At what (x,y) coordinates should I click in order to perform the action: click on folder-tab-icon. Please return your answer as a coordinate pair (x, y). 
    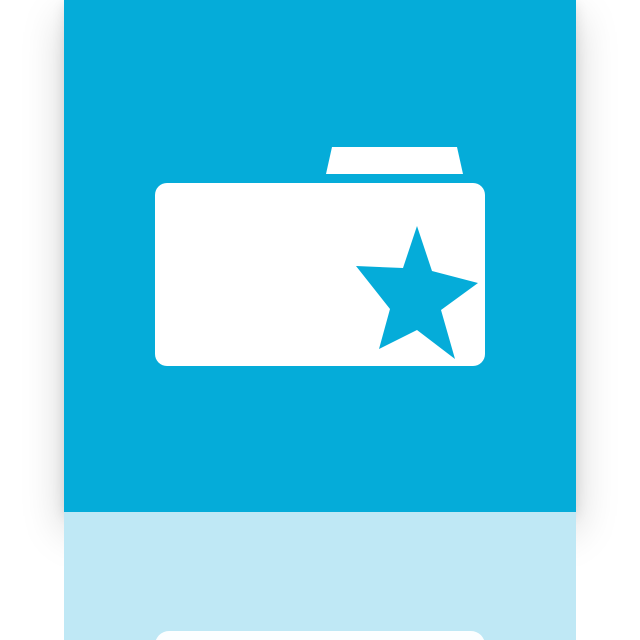
    Looking at the image, I should click on (394, 160).